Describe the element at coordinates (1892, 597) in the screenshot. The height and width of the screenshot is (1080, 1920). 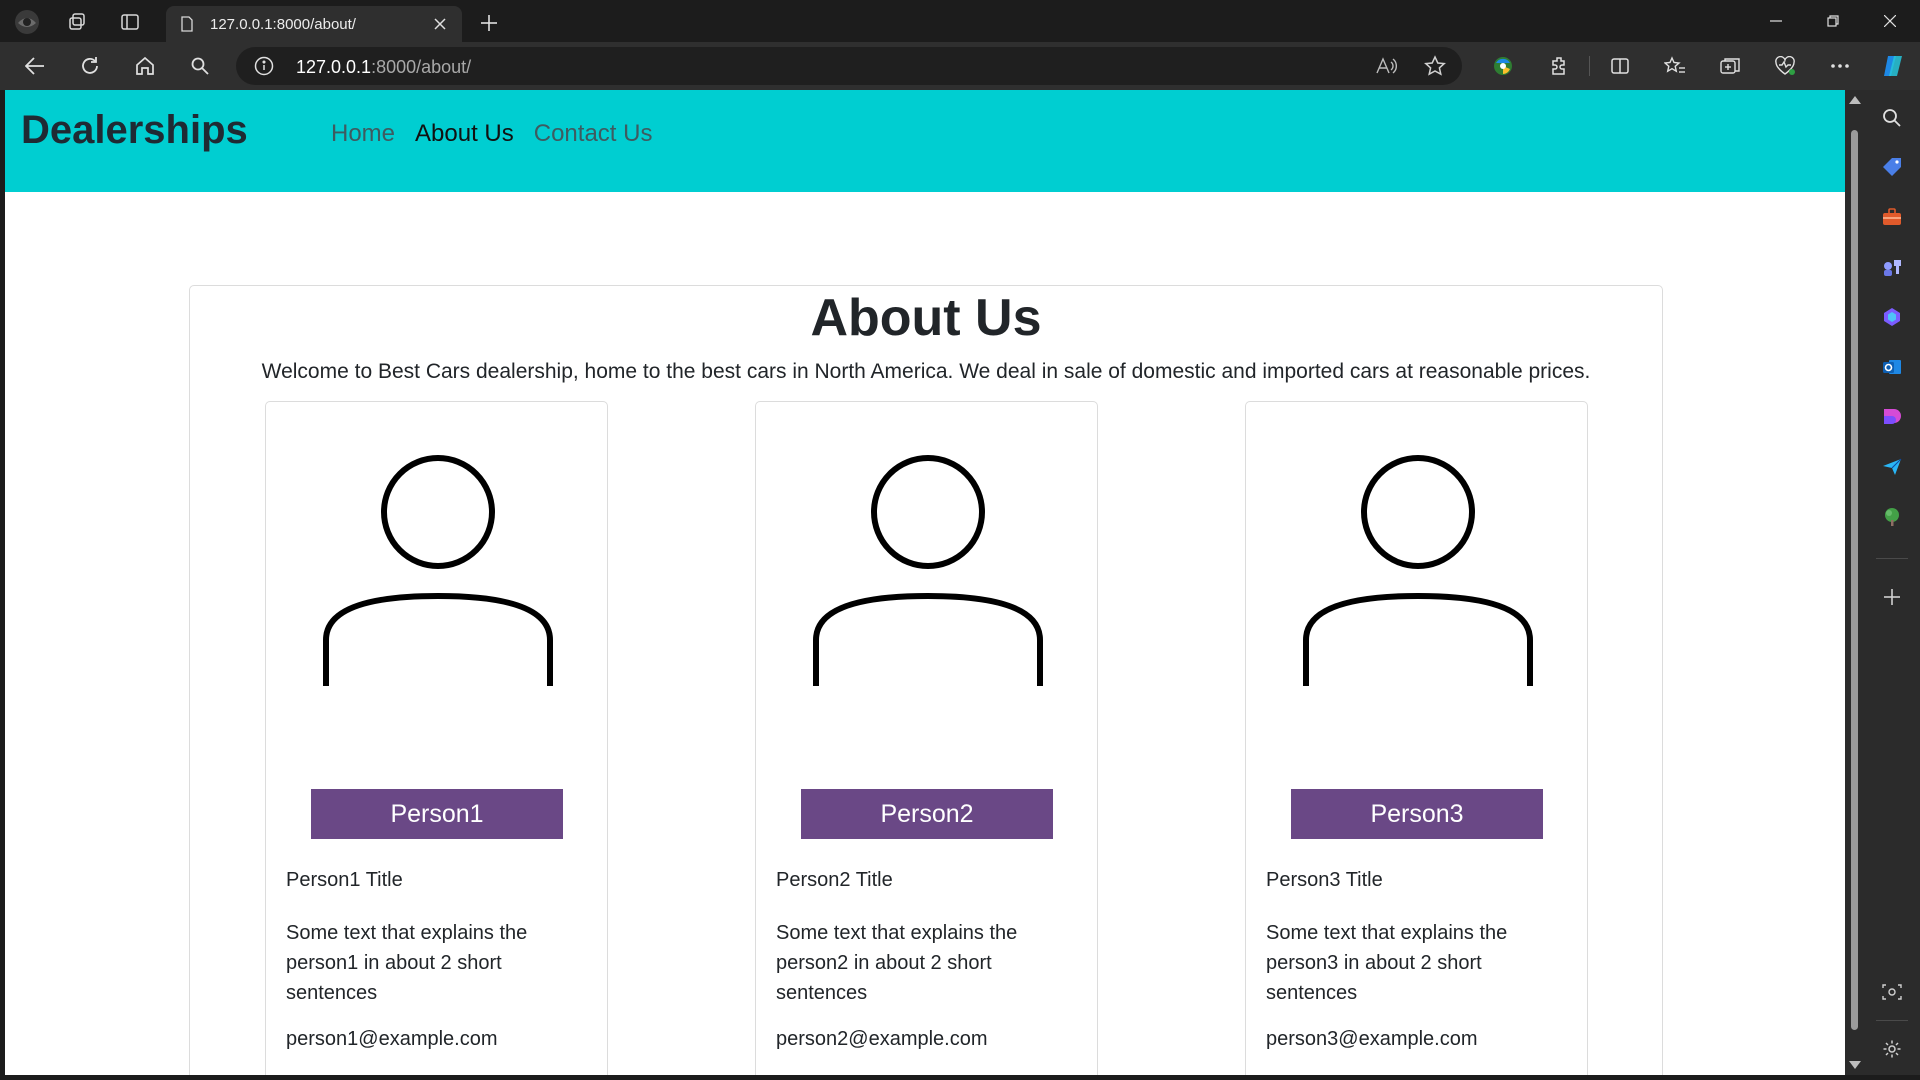
I see `add-sidebar-app-icon` at that location.